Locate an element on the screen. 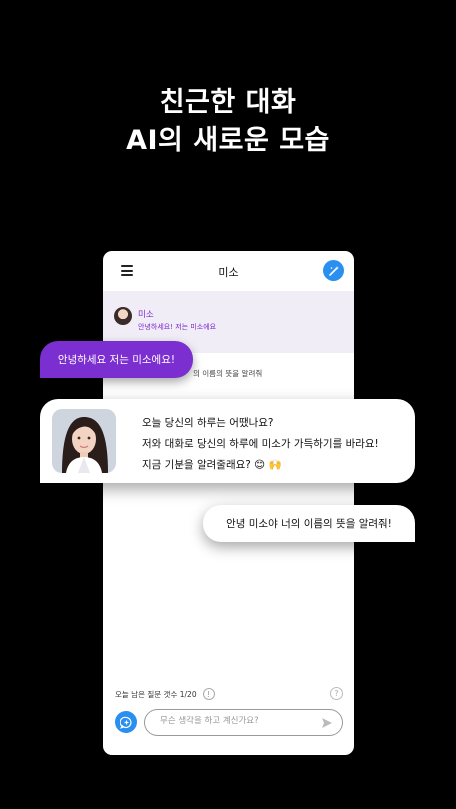  chat-plus-icon is located at coordinates (125, 722).